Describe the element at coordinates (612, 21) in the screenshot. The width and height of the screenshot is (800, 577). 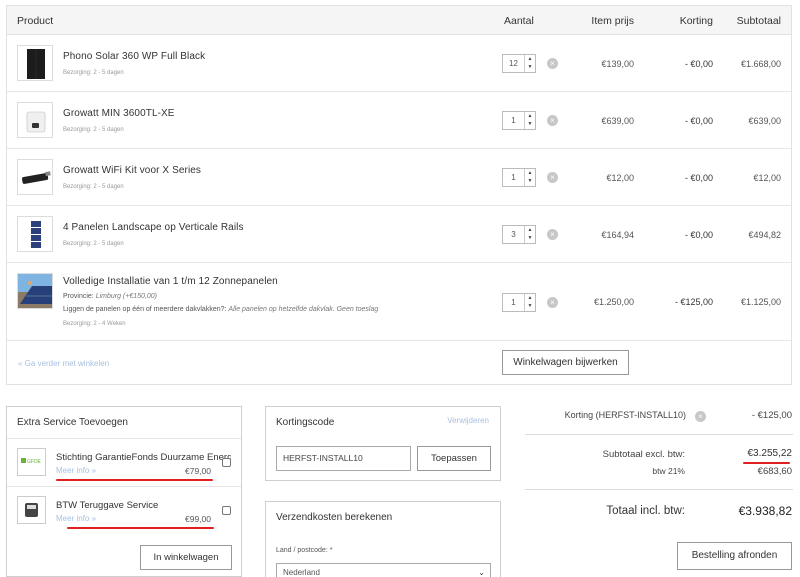
I see `column-header-item-price: Item prijs` at that location.